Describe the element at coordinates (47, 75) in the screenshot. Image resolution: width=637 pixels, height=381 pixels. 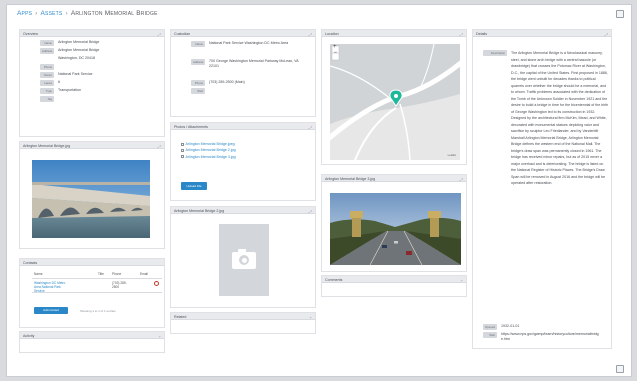
I see `field-label: Owner` at that location.